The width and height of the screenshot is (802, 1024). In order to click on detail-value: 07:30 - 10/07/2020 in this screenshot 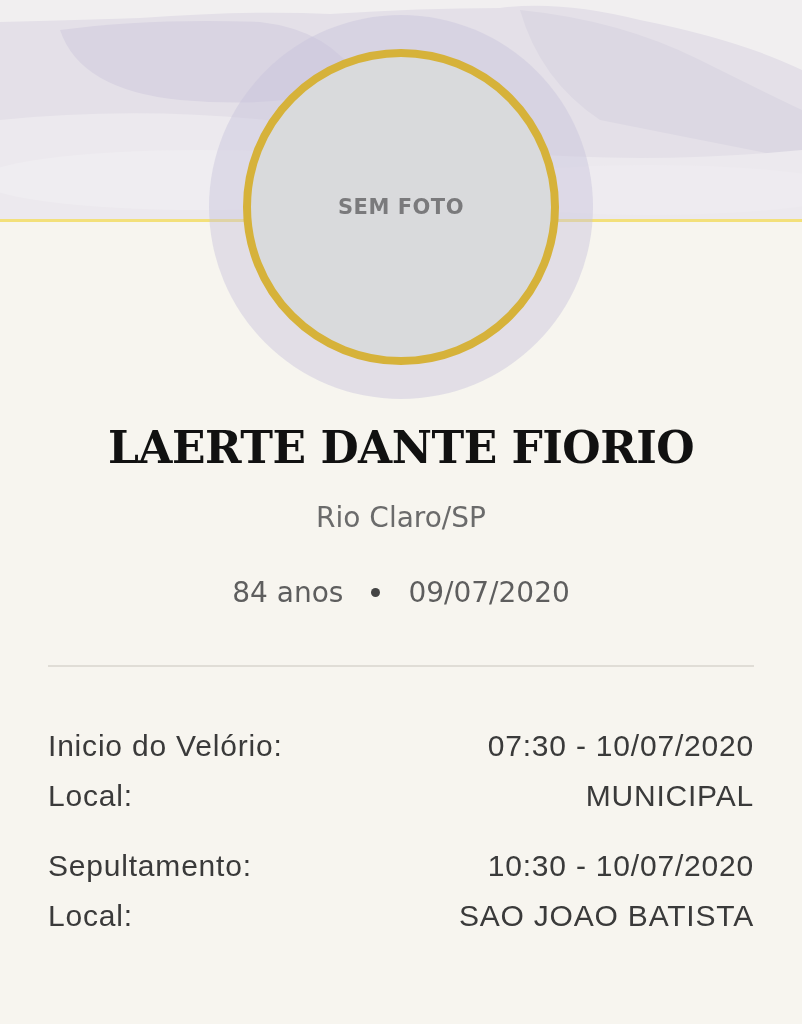, I will do `click(620, 746)`.